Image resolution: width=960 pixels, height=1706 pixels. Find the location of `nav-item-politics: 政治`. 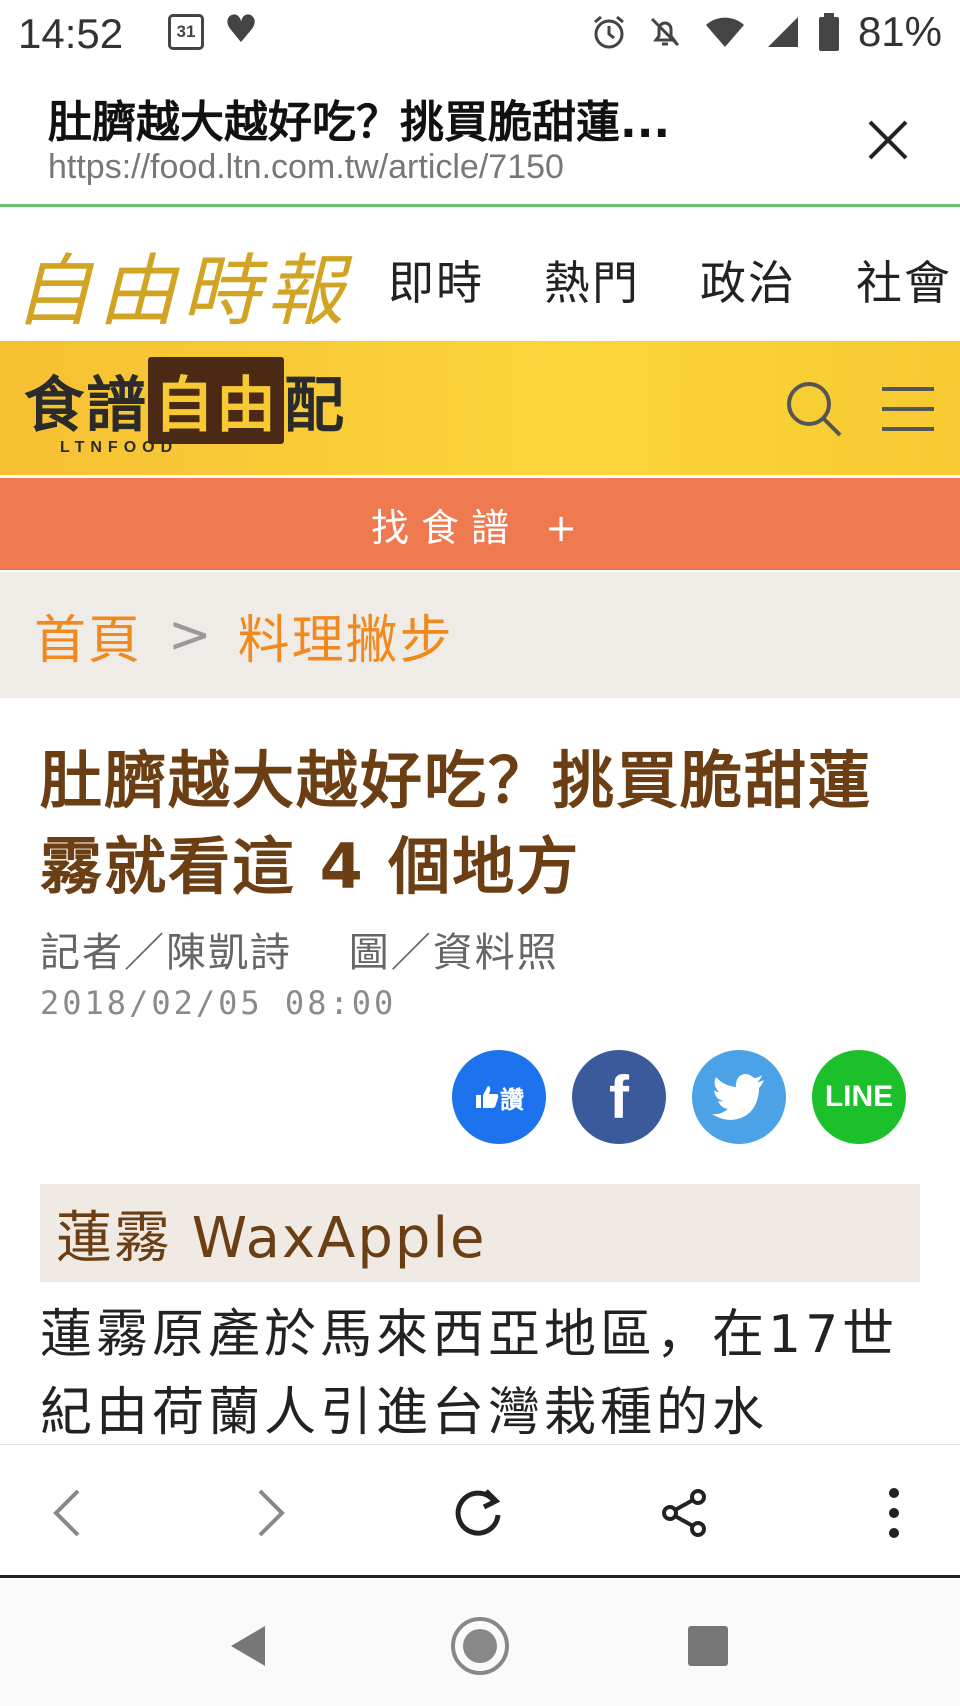

nav-item-politics: 政治 is located at coordinates (748, 280).